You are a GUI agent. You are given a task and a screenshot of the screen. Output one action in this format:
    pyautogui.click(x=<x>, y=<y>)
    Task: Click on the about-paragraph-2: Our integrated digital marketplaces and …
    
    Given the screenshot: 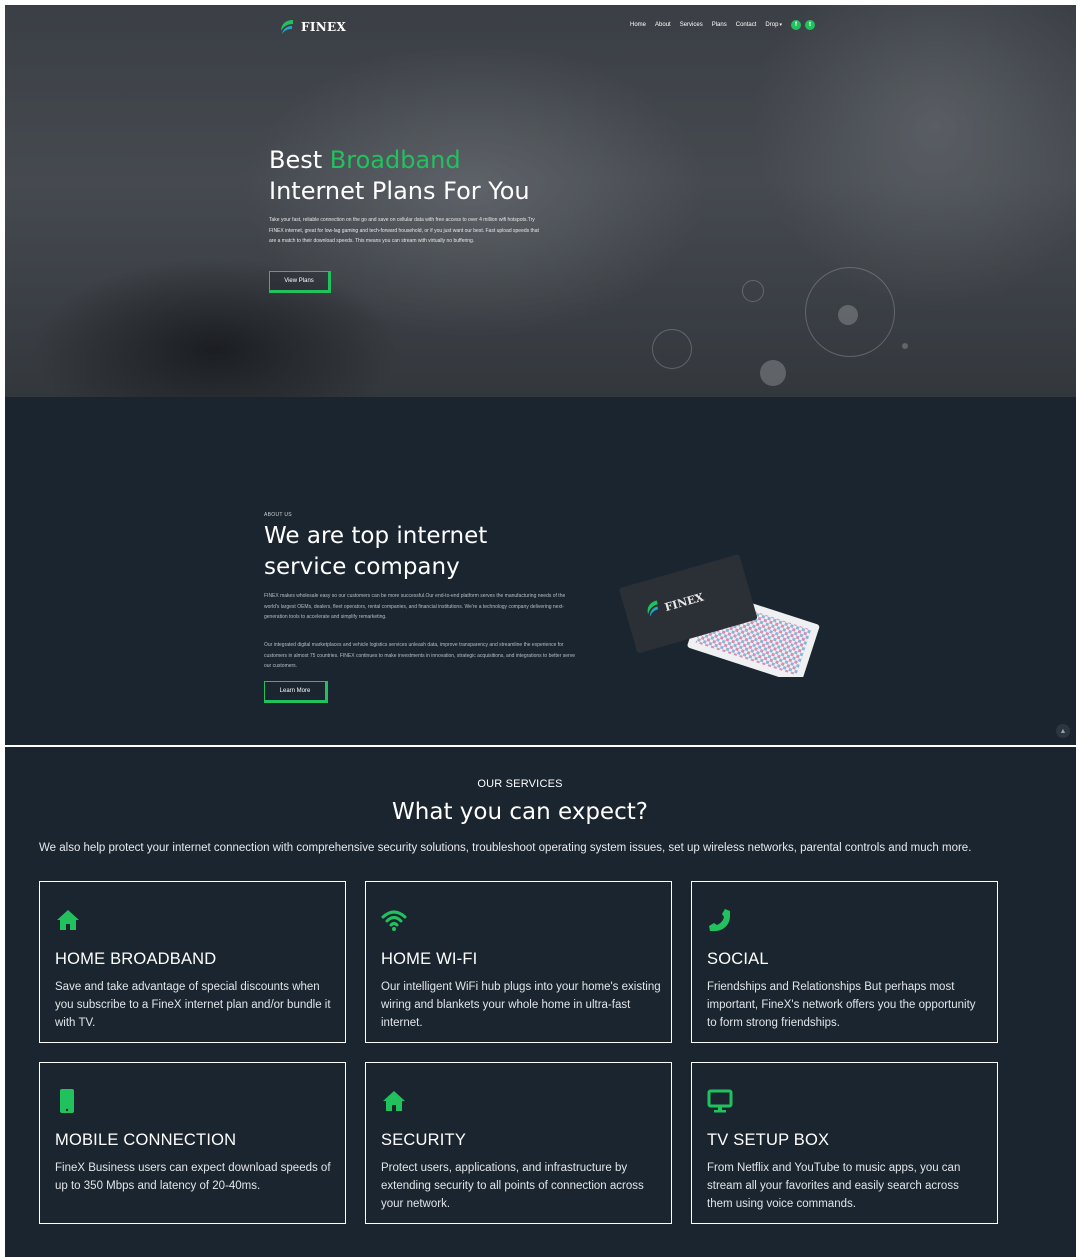 What is the action you would take?
    pyautogui.click(x=419, y=655)
    